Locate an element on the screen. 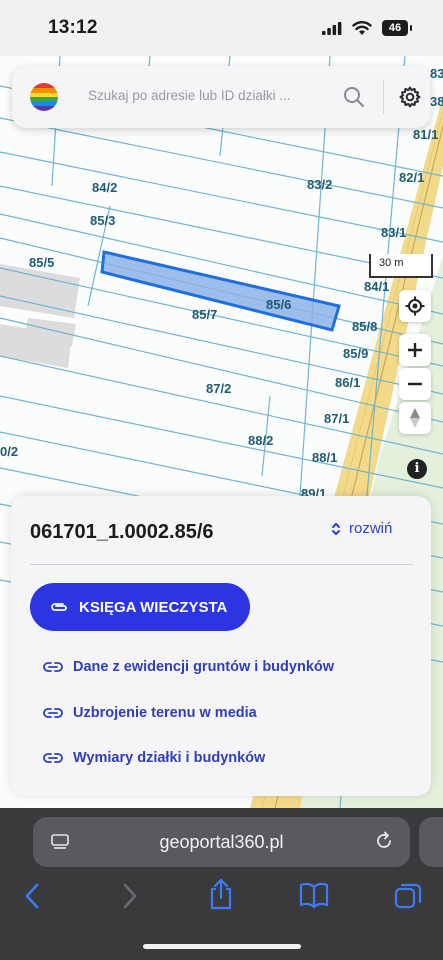 The width and height of the screenshot is (443, 960). battery-level: 46 is located at coordinates (395, 28).